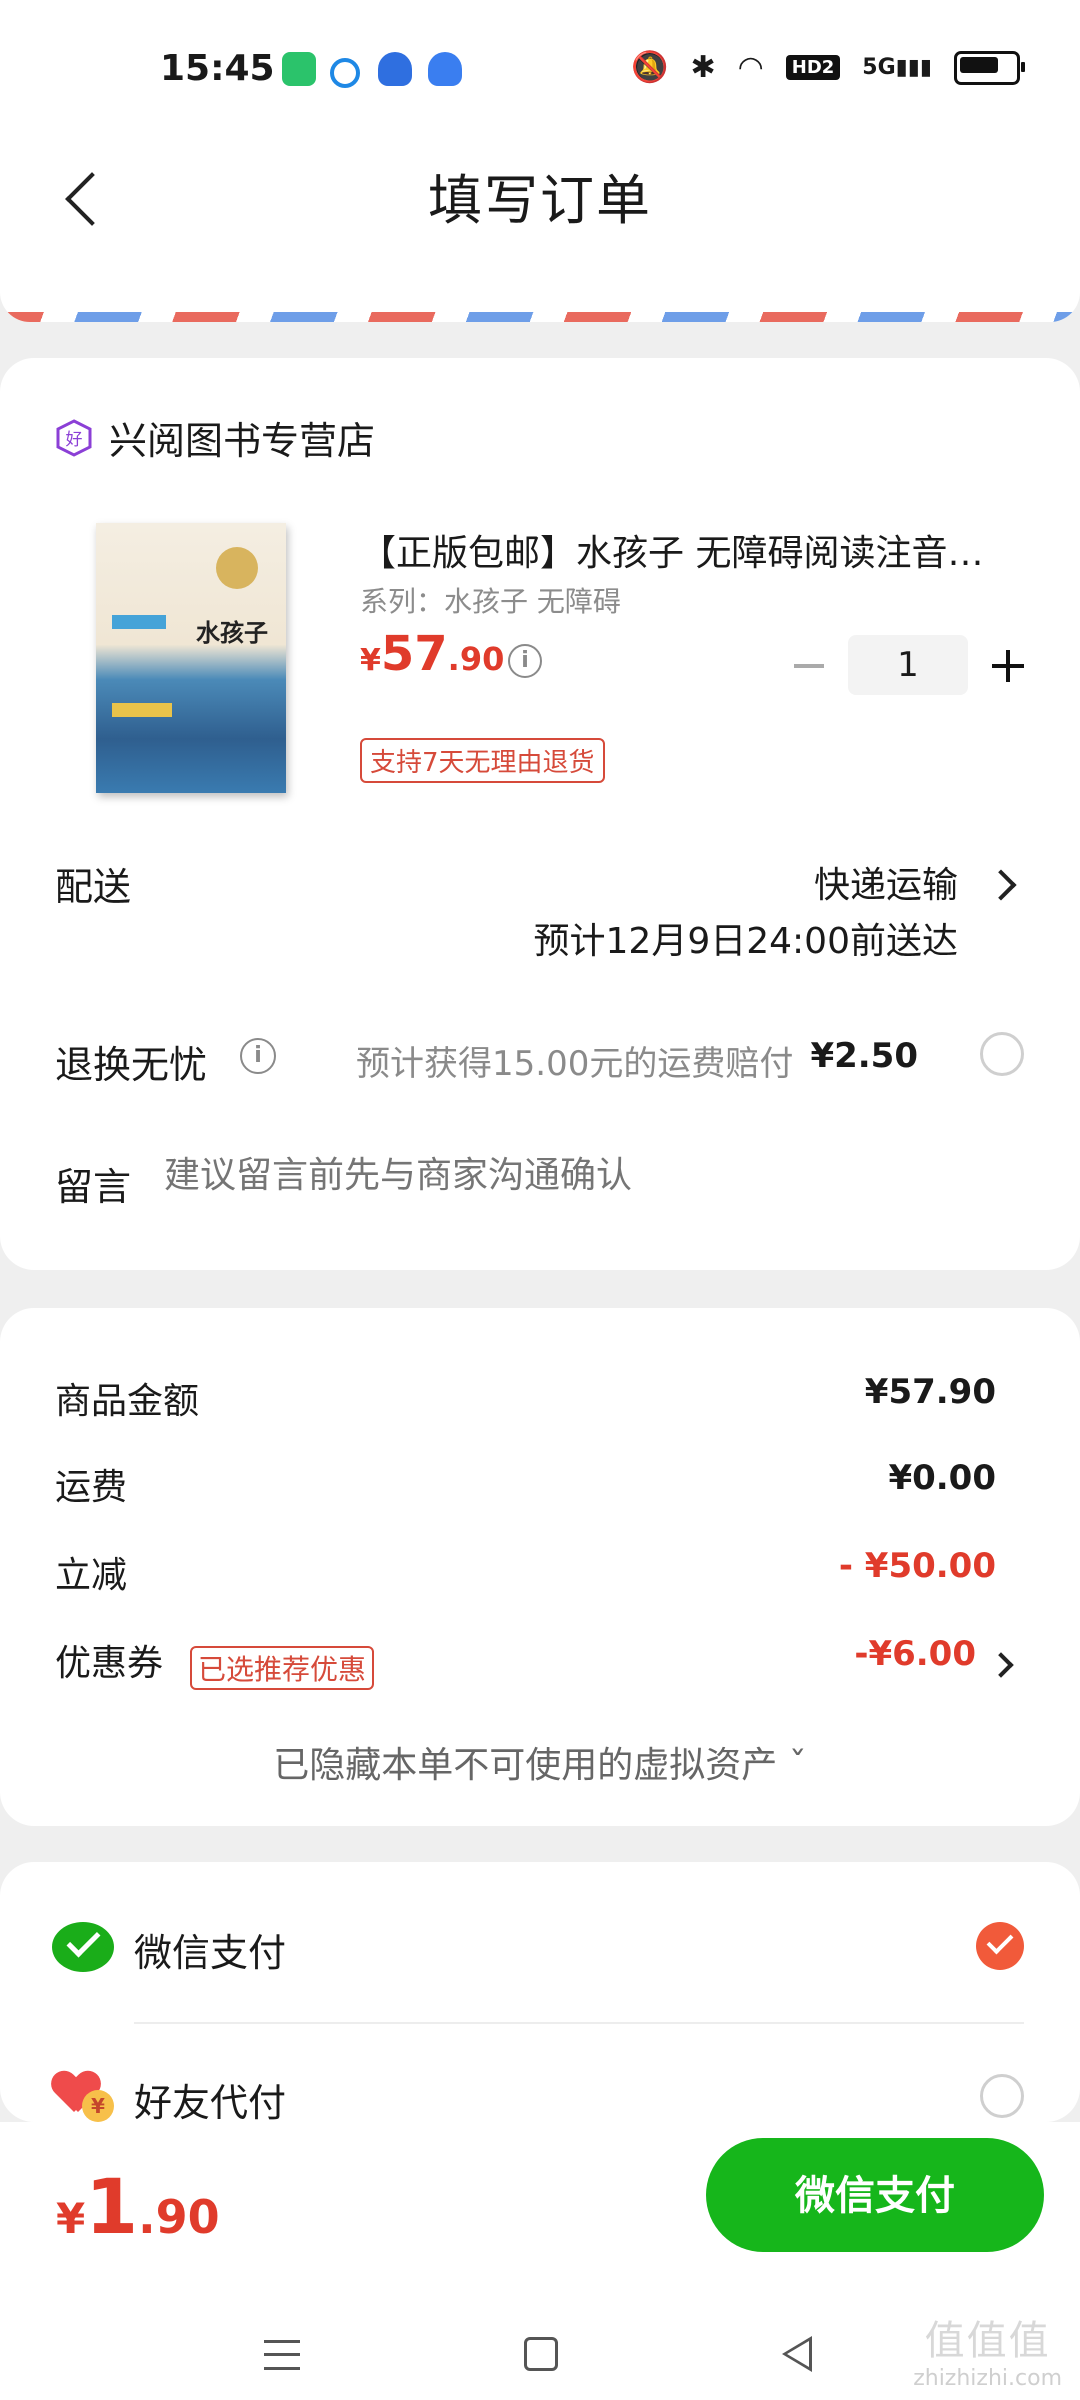 Image resolution: width=1080 pixels, height=2400 pixels. I want to click on quantity-decrease-button, so click(810, 666).